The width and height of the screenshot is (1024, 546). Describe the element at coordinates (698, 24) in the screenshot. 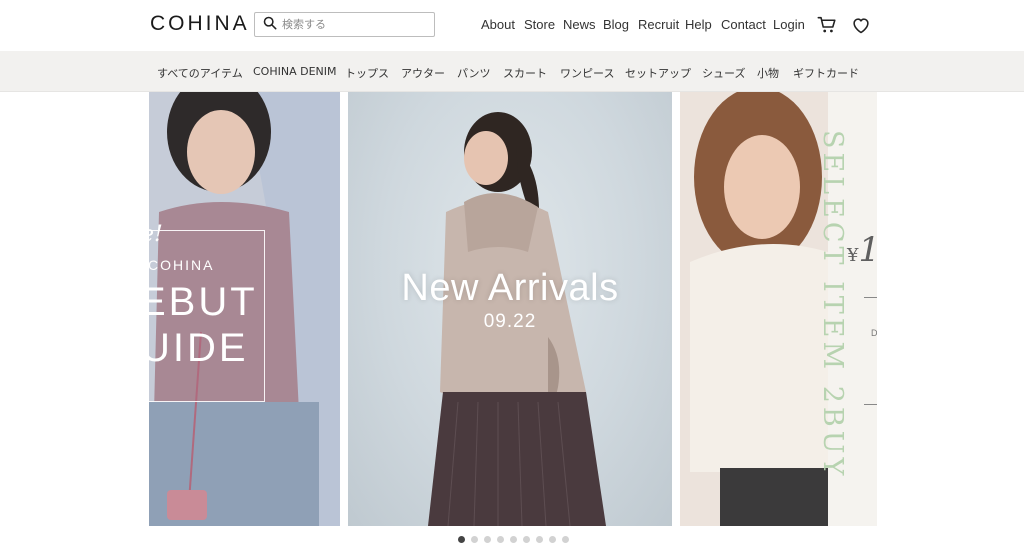

I see `nav-help: Help` at that location.